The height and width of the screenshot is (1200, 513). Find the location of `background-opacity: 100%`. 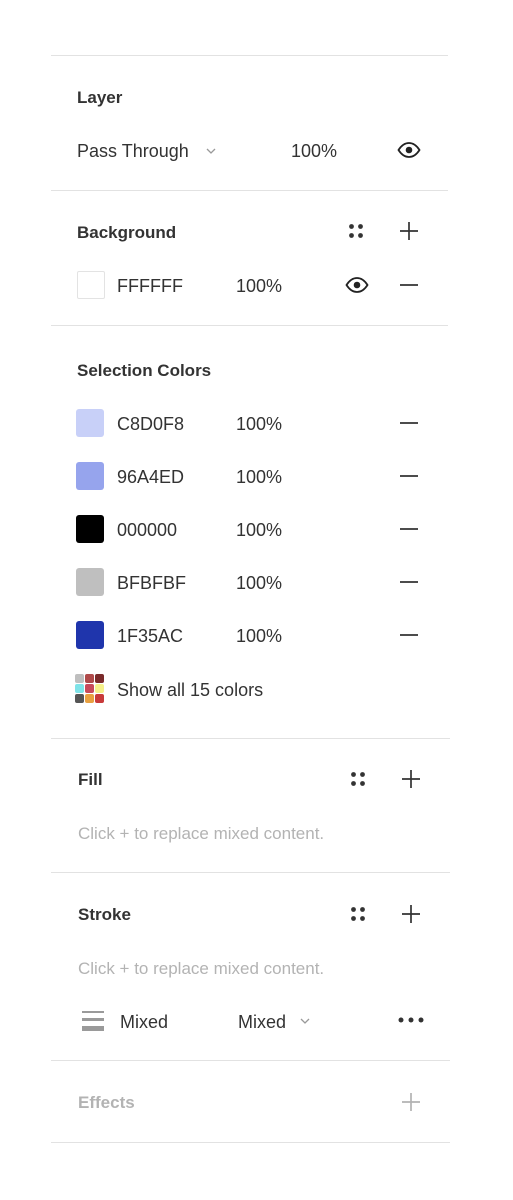

background-opacity: 100% is located at coordinates (259, 286).